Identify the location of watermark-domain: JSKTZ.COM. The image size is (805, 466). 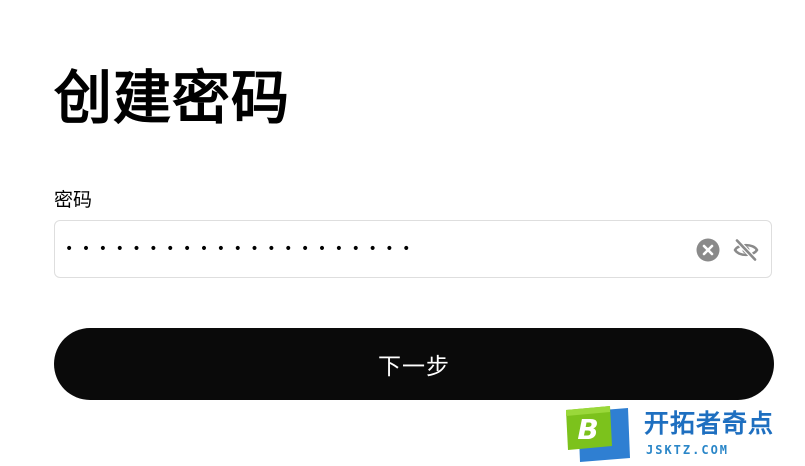
(688, 450).